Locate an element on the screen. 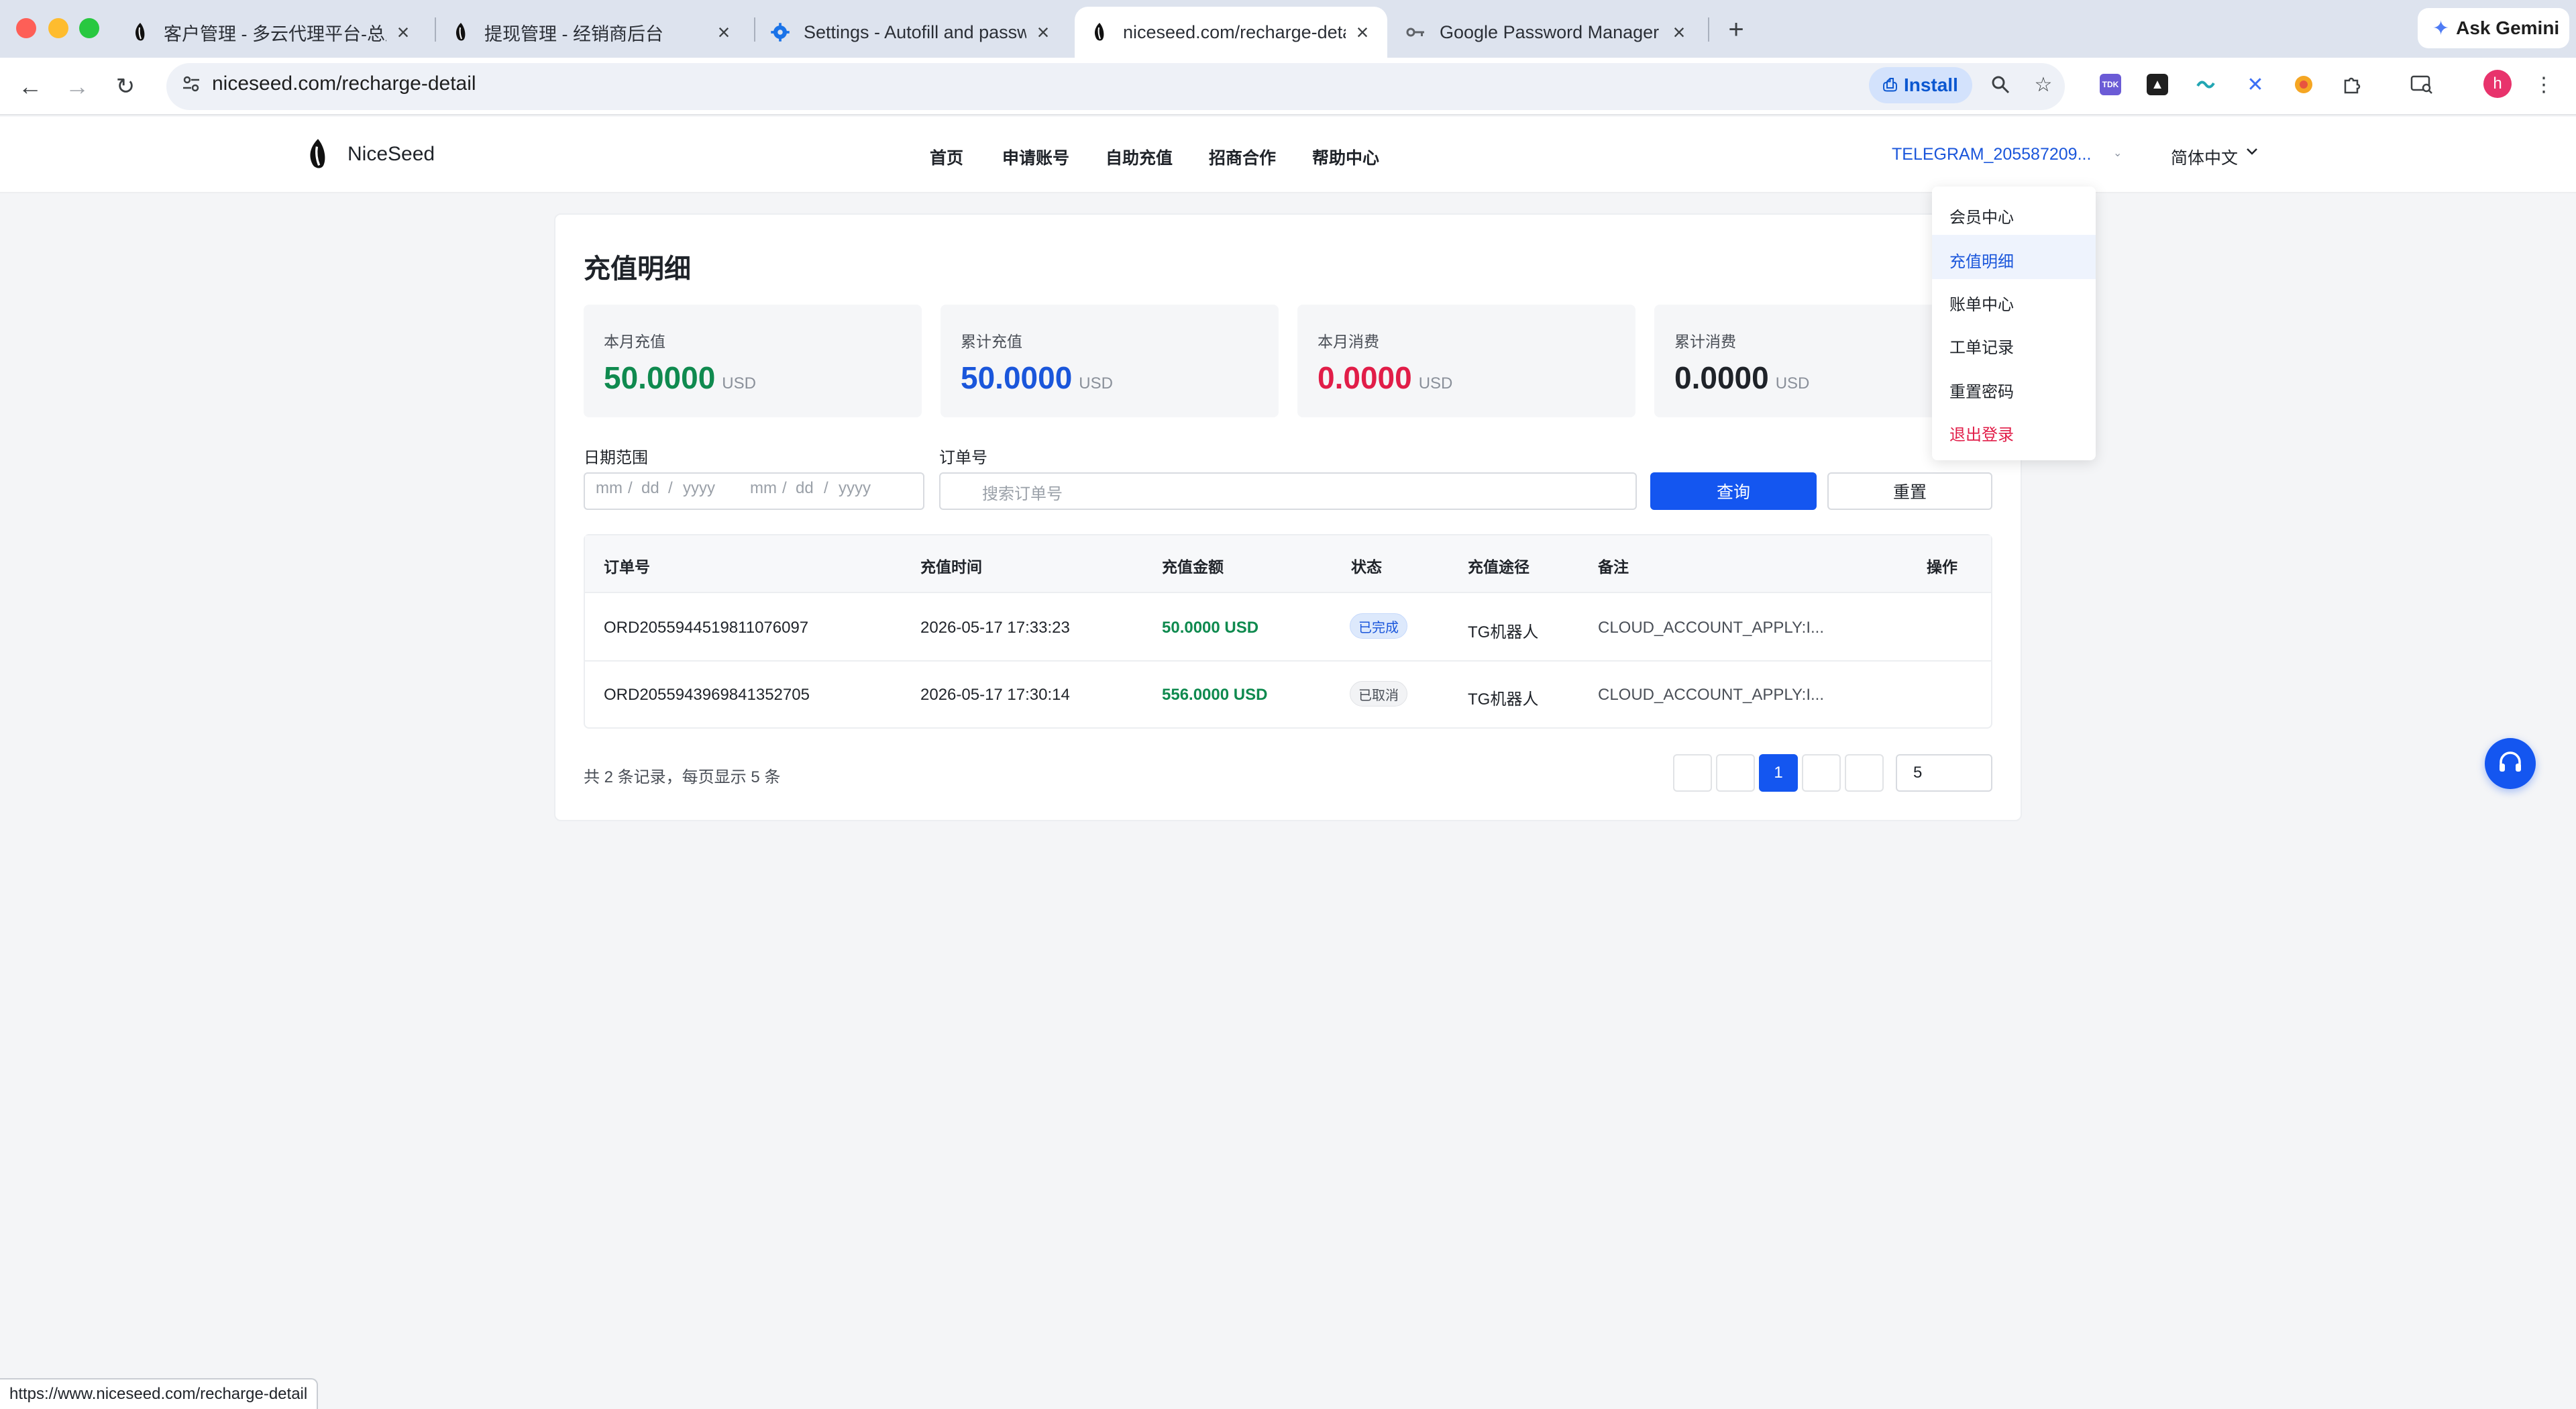 The image size is (2576, 1409). language-selector: 简体中文 is located at coordinates (2204, 157).